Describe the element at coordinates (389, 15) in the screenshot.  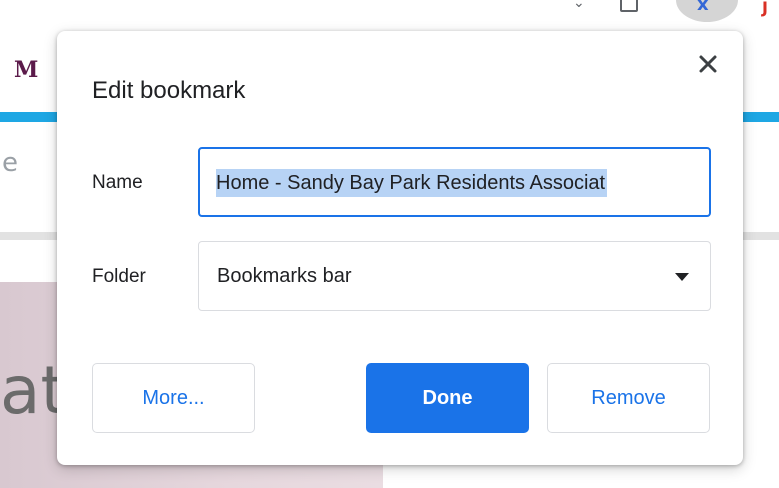
I see `browser-toolbar: ⌄ x J` at that location.